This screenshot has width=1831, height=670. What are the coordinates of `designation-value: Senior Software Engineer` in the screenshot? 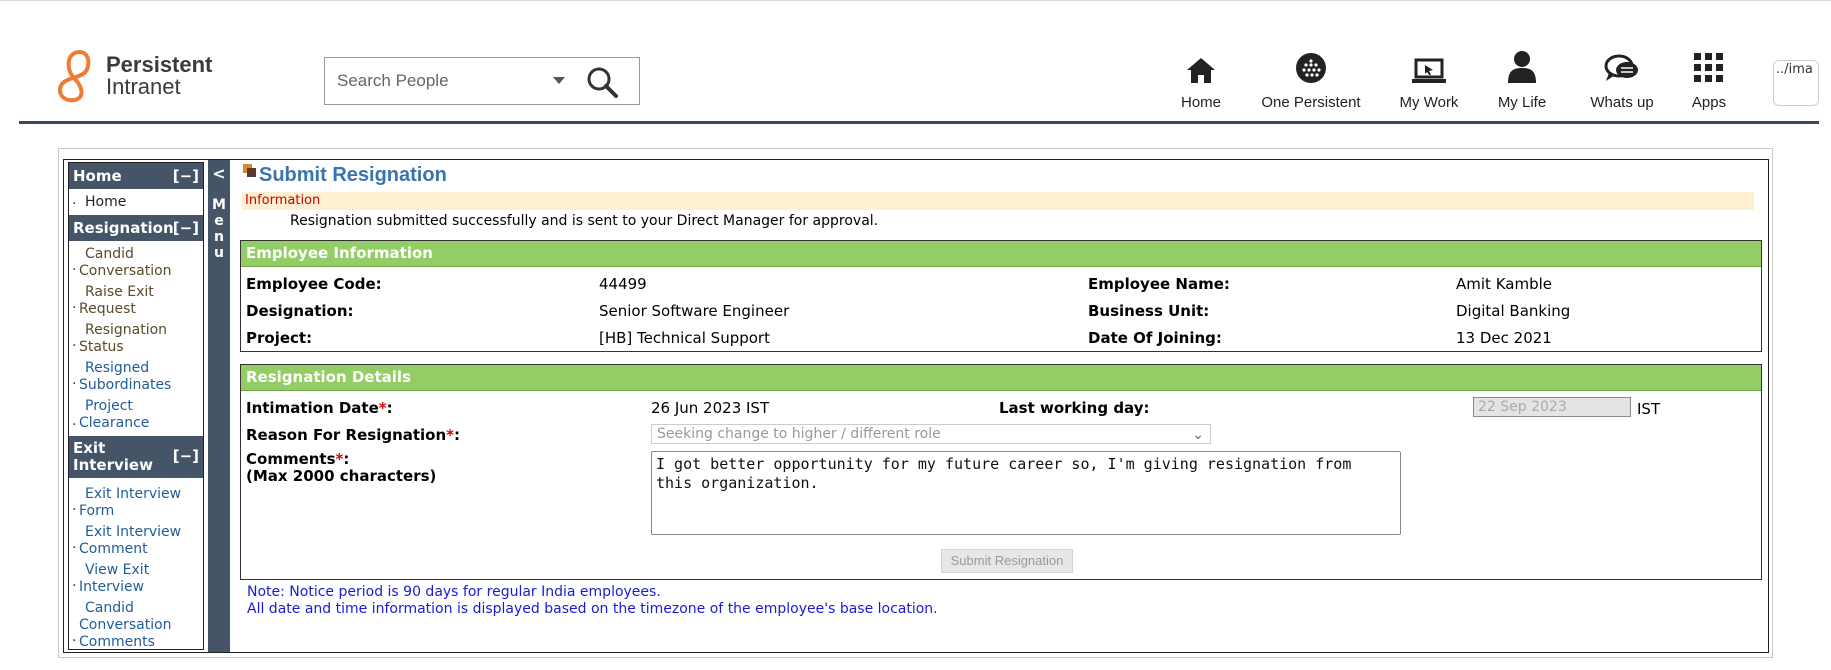 It's located at (694, 311).